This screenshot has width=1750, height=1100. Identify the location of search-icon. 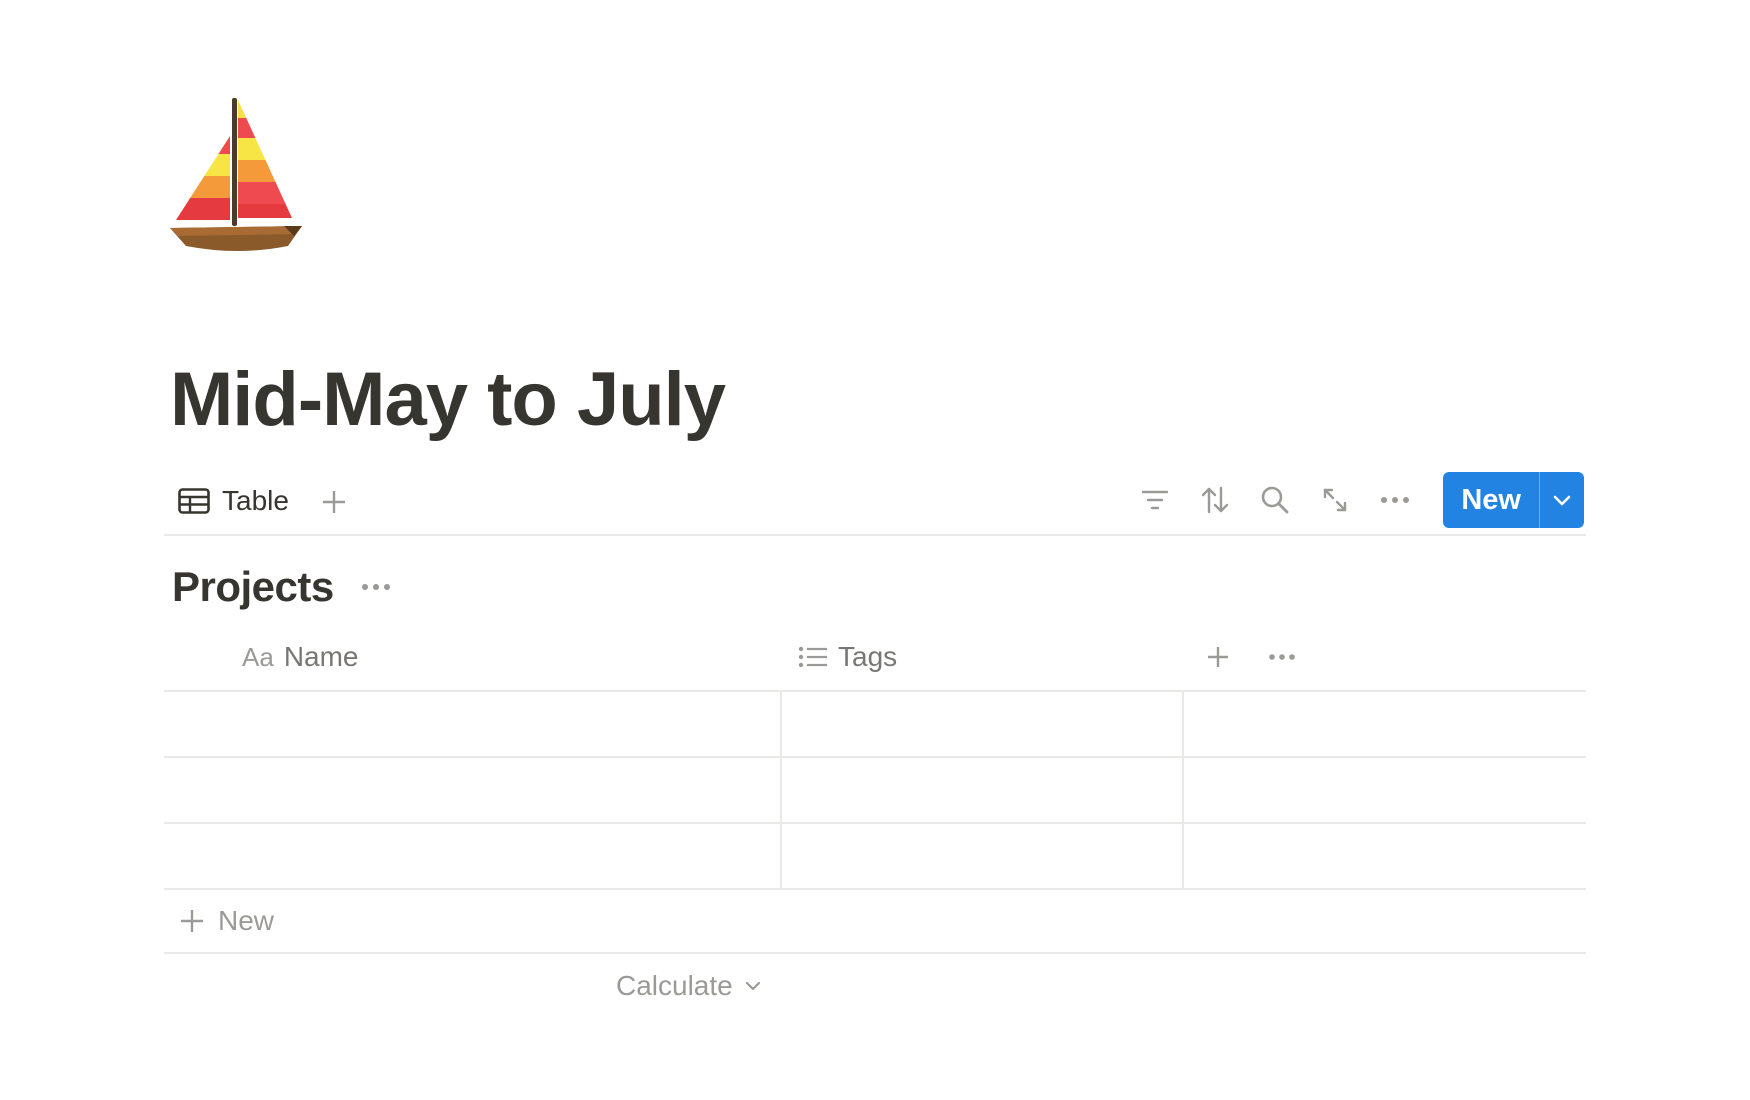
(1275, 500).